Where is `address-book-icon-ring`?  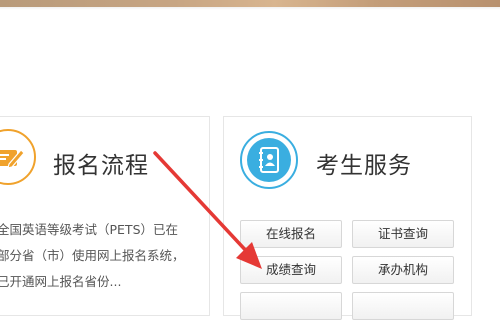
address-book-icon-ring is located at coordinates (269, 160).